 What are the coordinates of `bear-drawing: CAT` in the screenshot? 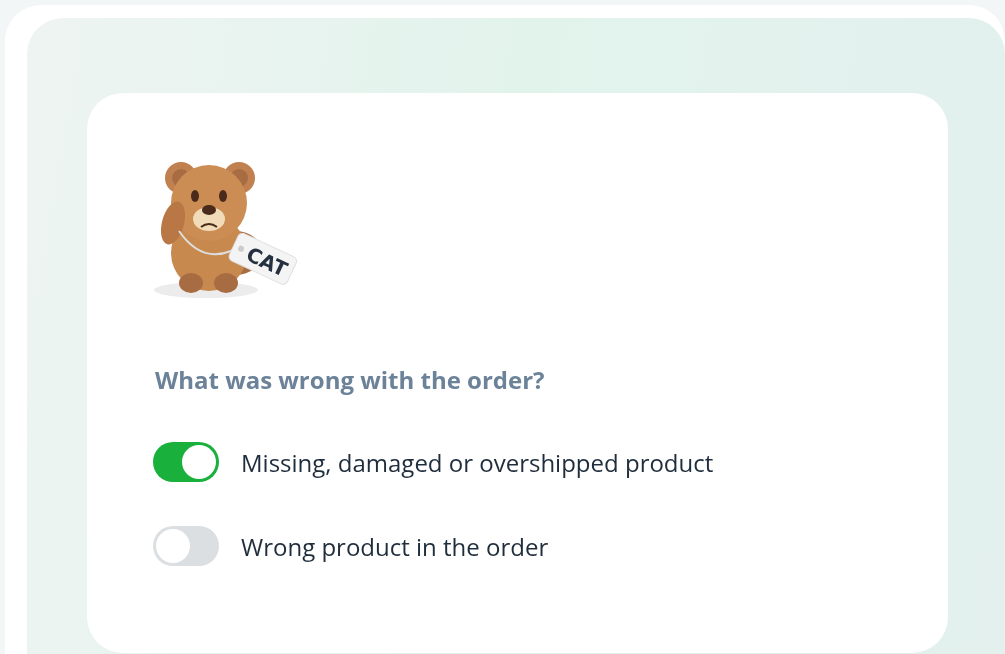 It's located at (226, 228).